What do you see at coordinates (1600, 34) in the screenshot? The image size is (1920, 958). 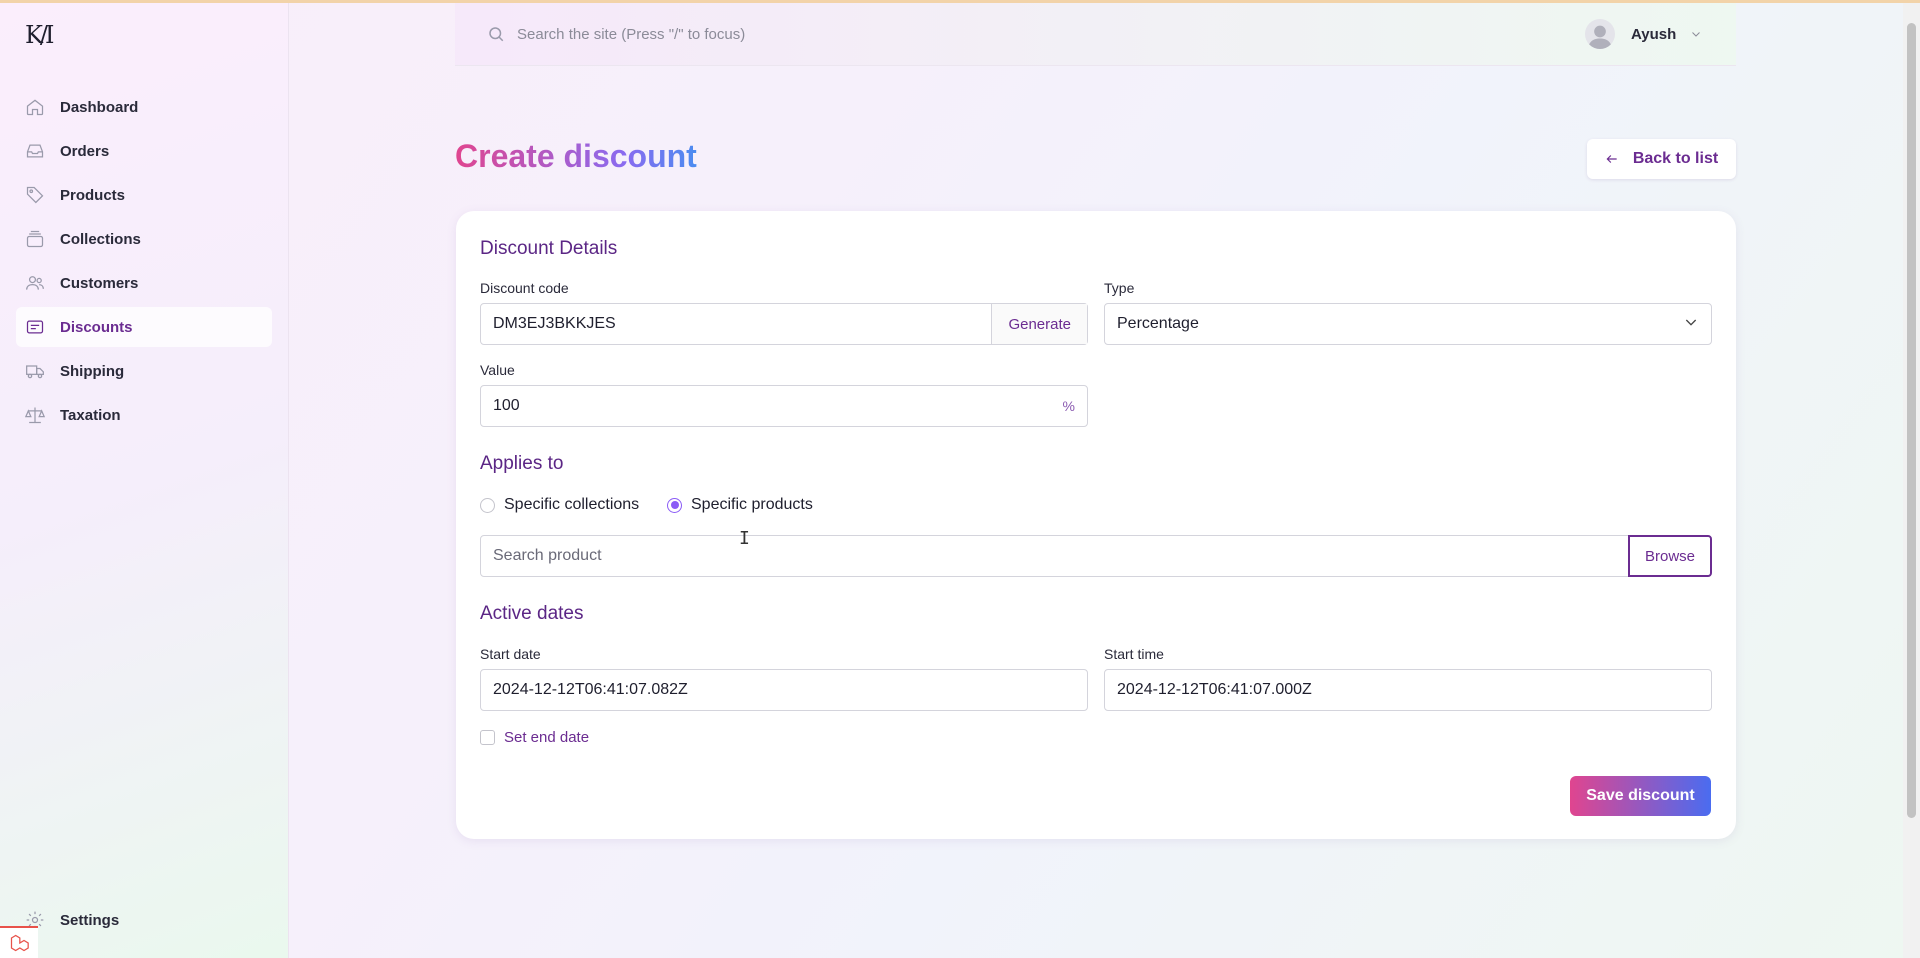 I see `avatar` at bounding box center [1600, 34].